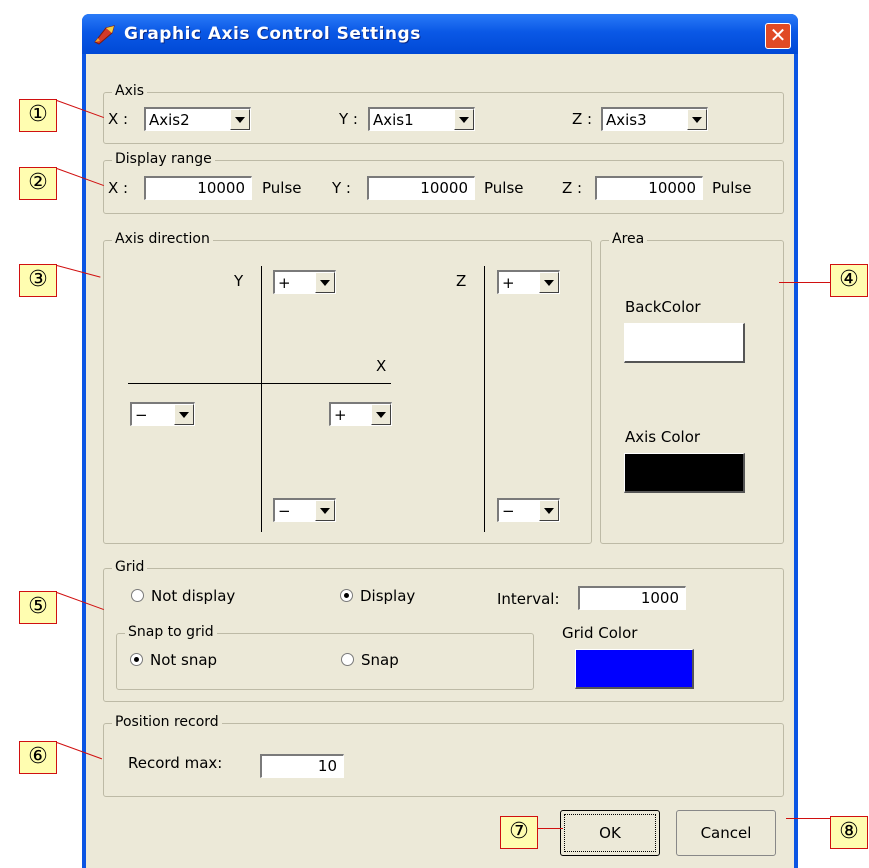 The image size is (869, 868). I want to click on range-x-input: 10000, so click(198, 188).